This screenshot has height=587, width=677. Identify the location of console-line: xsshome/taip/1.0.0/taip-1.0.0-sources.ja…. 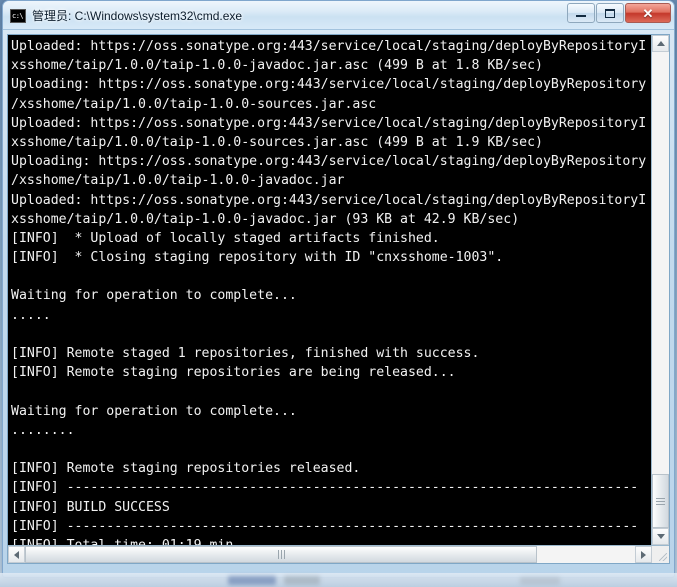
(277, 142).